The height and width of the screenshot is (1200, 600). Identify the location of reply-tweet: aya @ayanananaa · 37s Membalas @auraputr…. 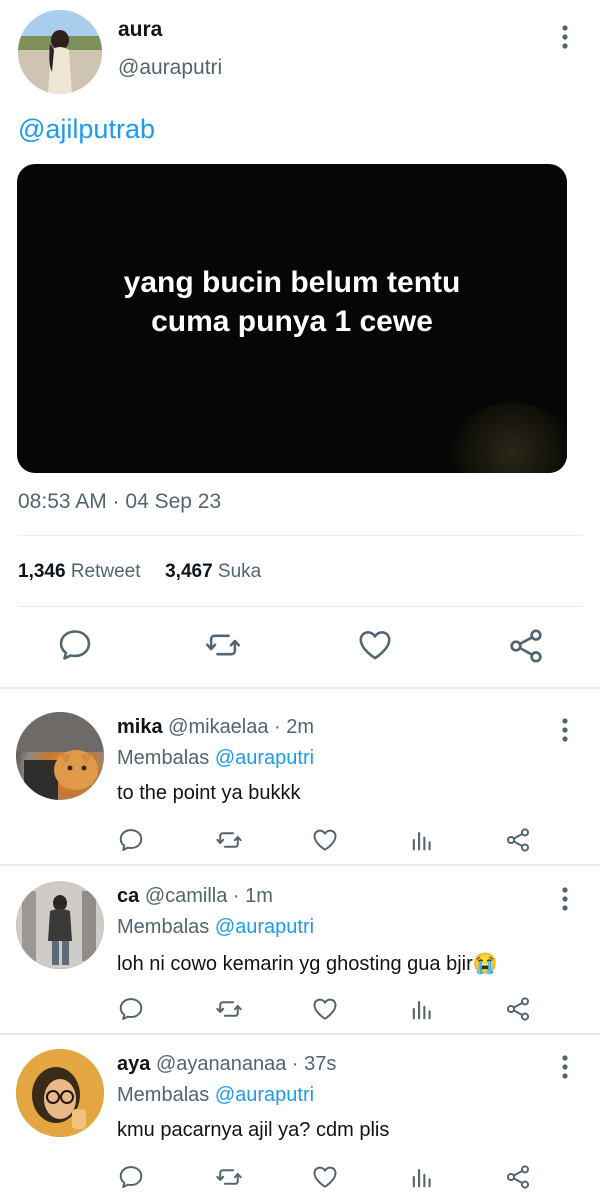
(300, 1111).